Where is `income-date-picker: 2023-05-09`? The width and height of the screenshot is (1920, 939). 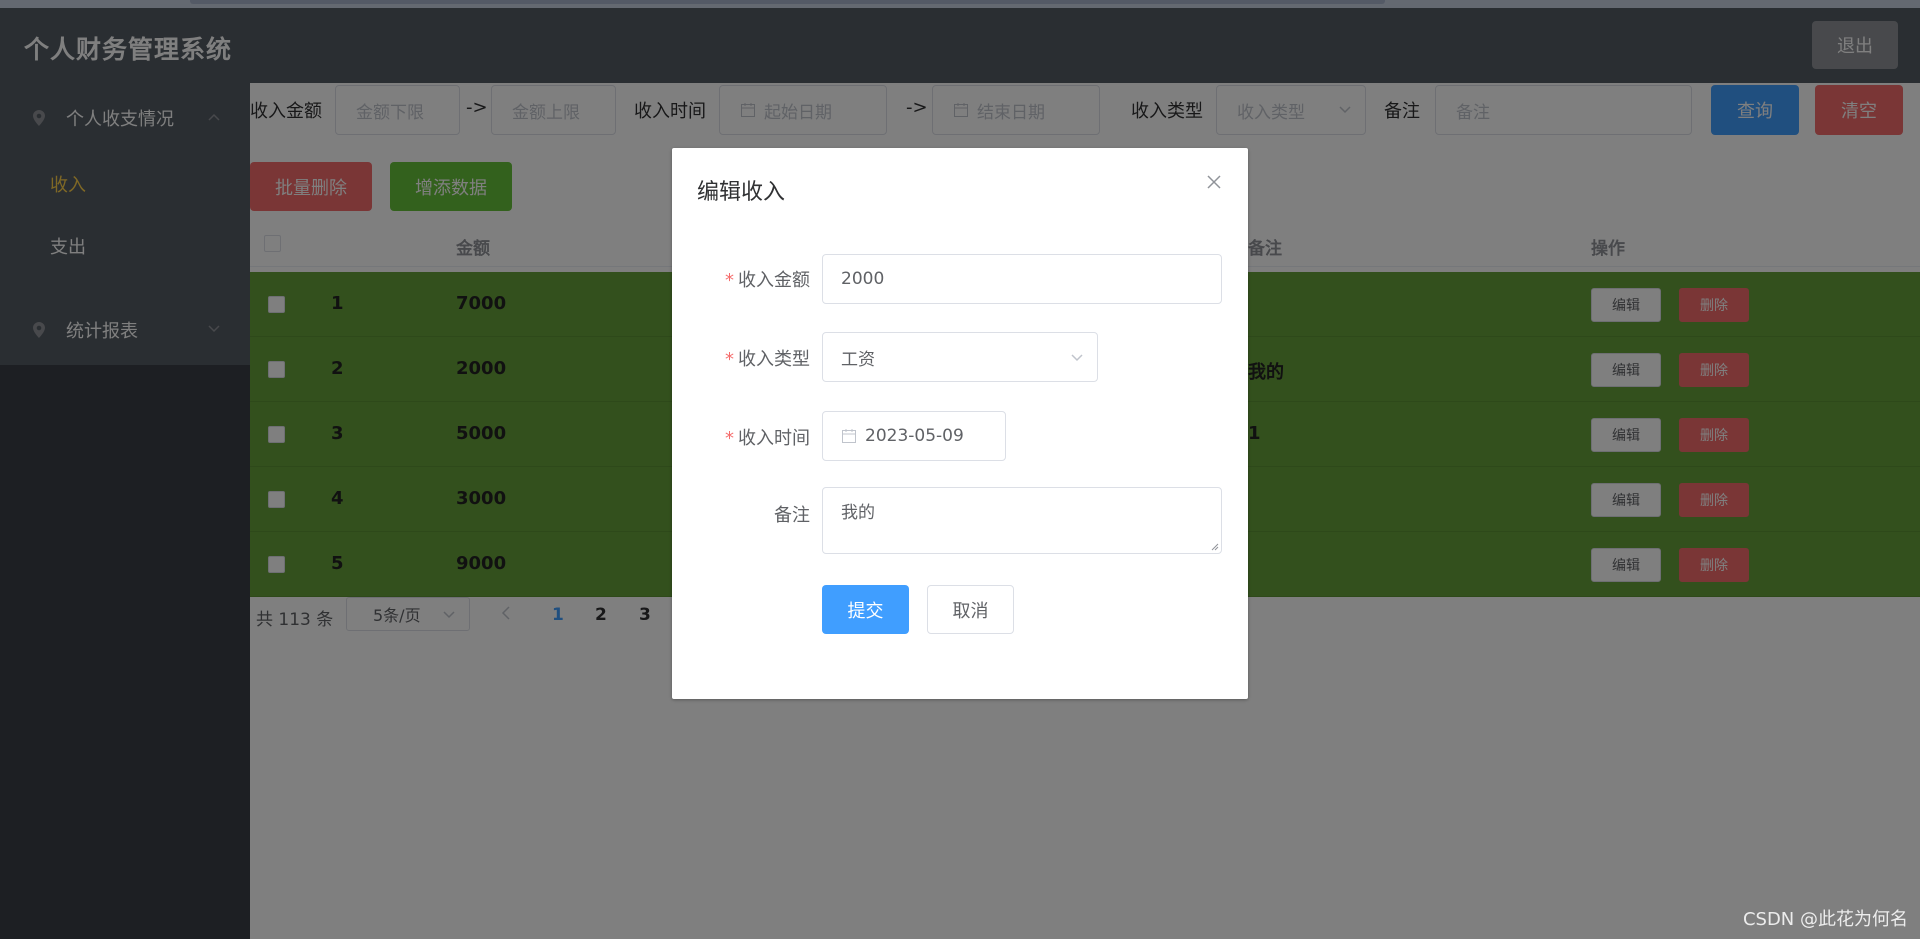 income-date-picker: 2023-05-09 is located at coordinates (914, 436).